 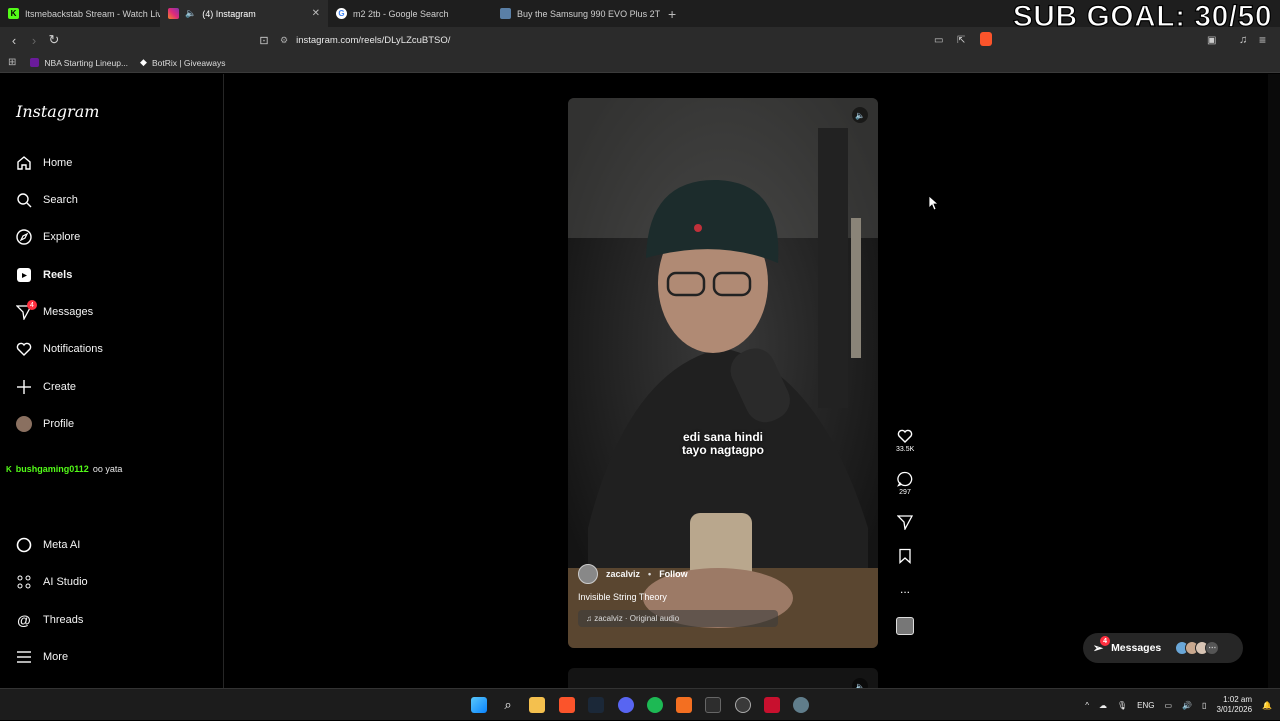 I want to click on language-indicator: ENG, so click(x=1145, y=705).